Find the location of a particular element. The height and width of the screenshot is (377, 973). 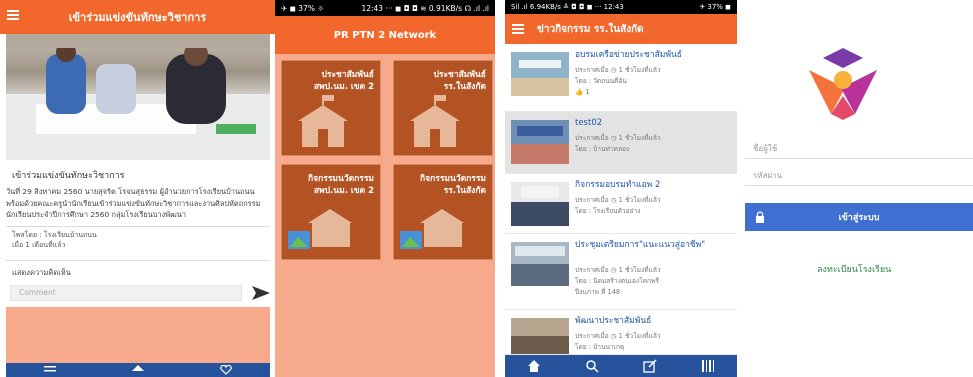

like-count: 👍 1 is located at coordinates (582, 92).